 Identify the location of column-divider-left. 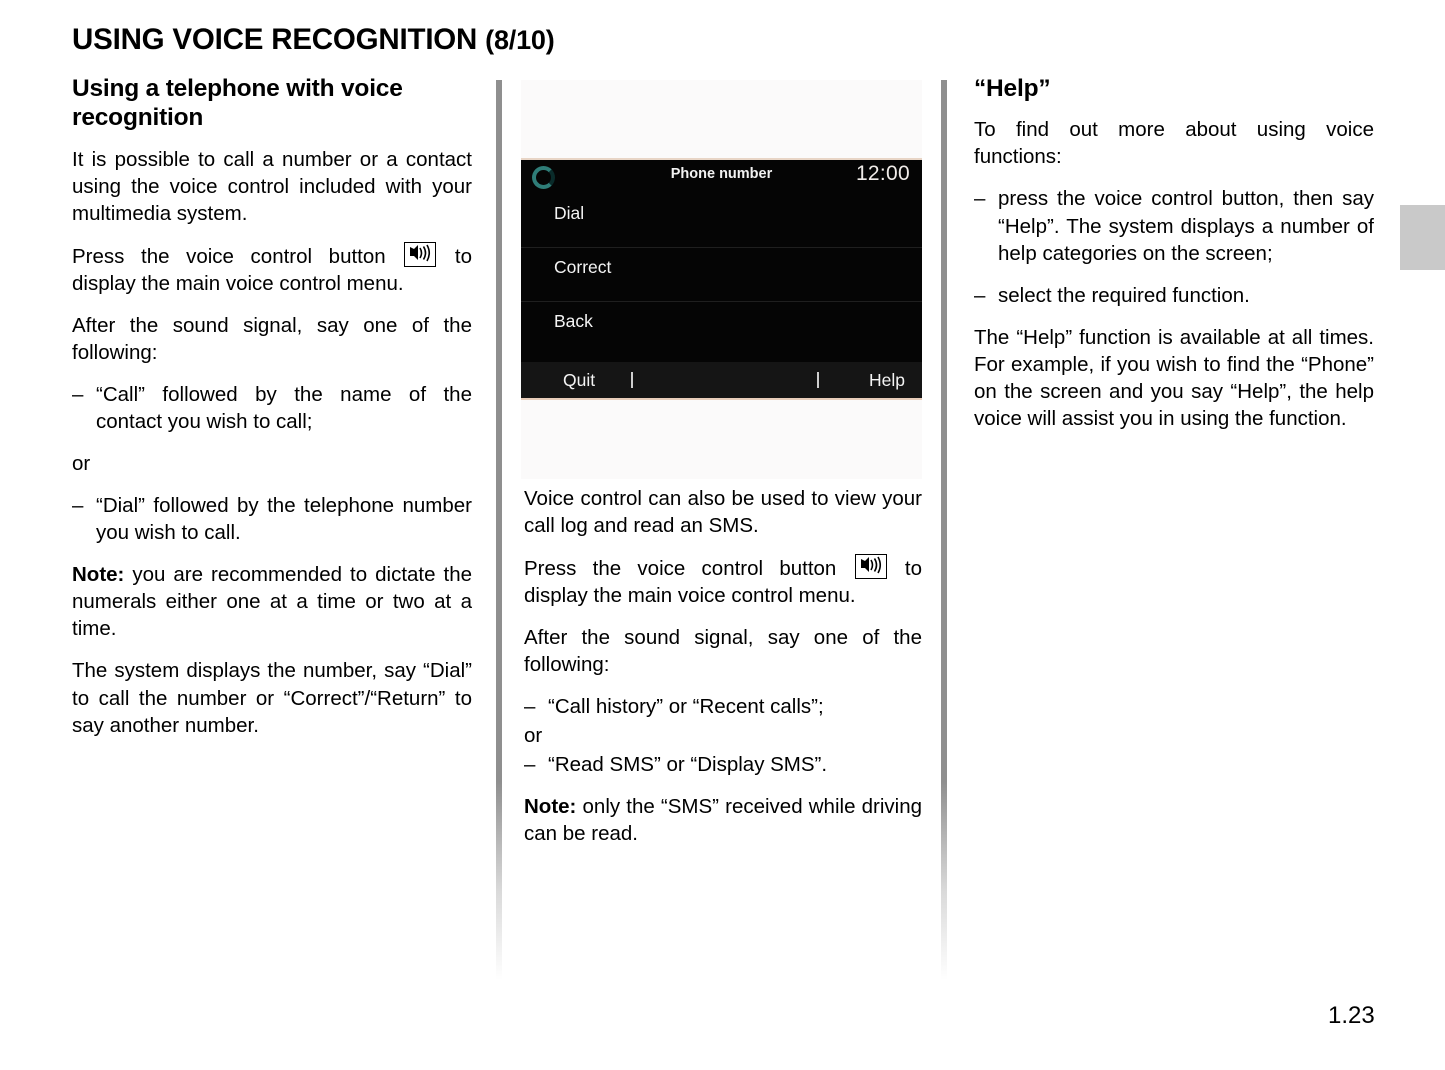
(499, 530).